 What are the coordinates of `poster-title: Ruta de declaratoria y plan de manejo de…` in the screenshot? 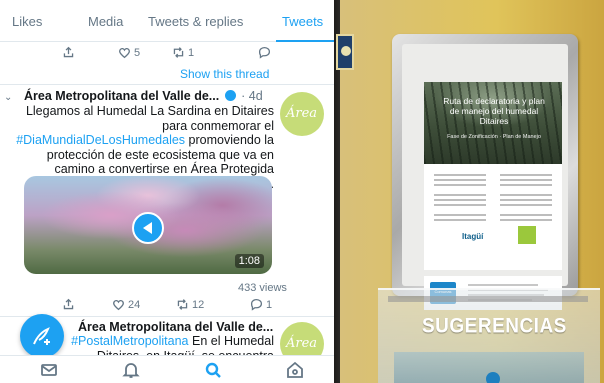 It's located at (494, 111).